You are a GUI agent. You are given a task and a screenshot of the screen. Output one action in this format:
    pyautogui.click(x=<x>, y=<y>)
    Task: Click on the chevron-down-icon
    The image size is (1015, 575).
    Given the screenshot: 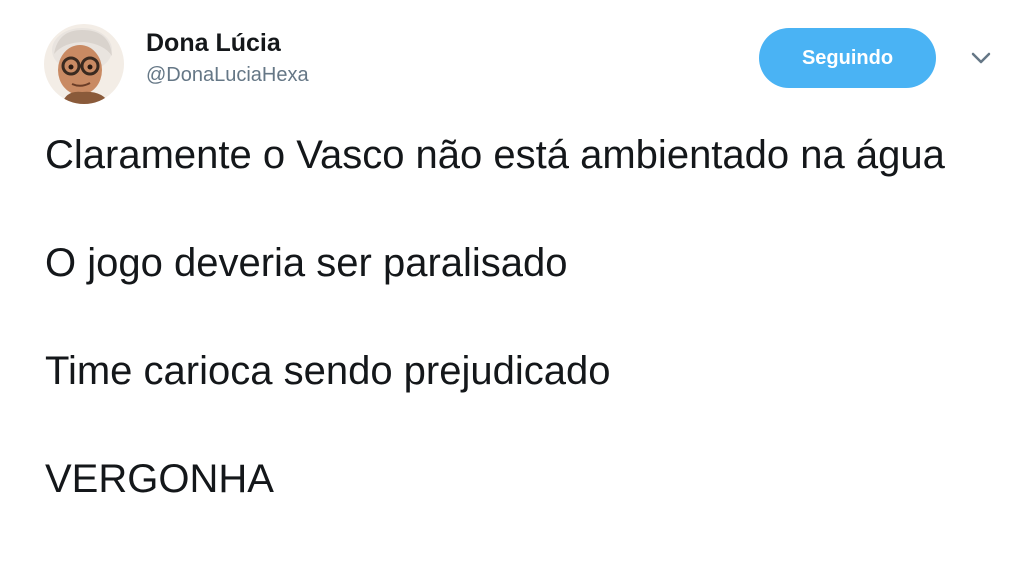 What is the action you would take?
    pyautogui.click(x=981, y=58)
    